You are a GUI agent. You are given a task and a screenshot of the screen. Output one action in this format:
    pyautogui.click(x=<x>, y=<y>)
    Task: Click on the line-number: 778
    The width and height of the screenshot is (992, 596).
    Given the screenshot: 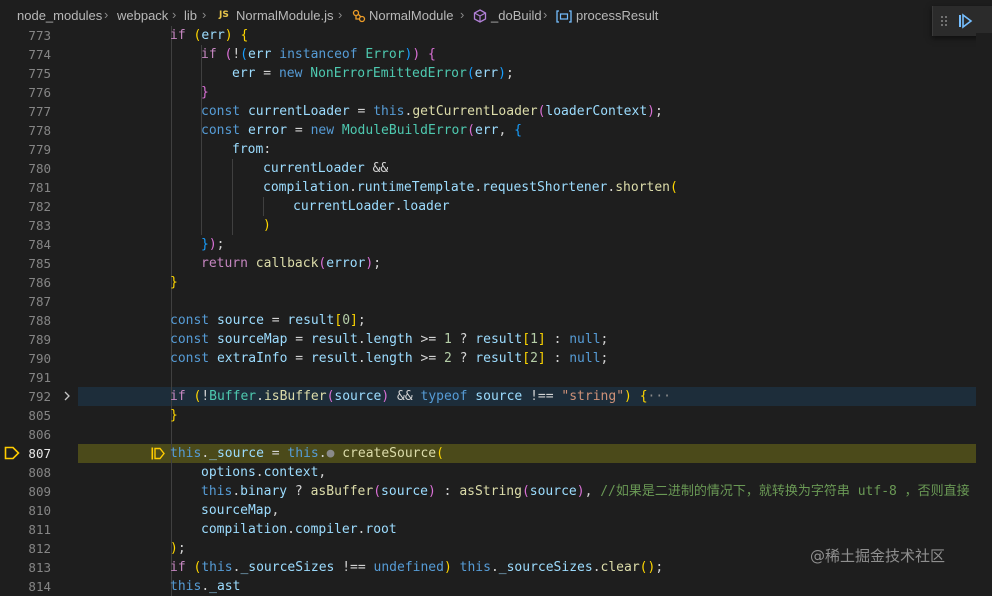 What is the action you would take?
    pyautogui.click(x=39, y=130)
    